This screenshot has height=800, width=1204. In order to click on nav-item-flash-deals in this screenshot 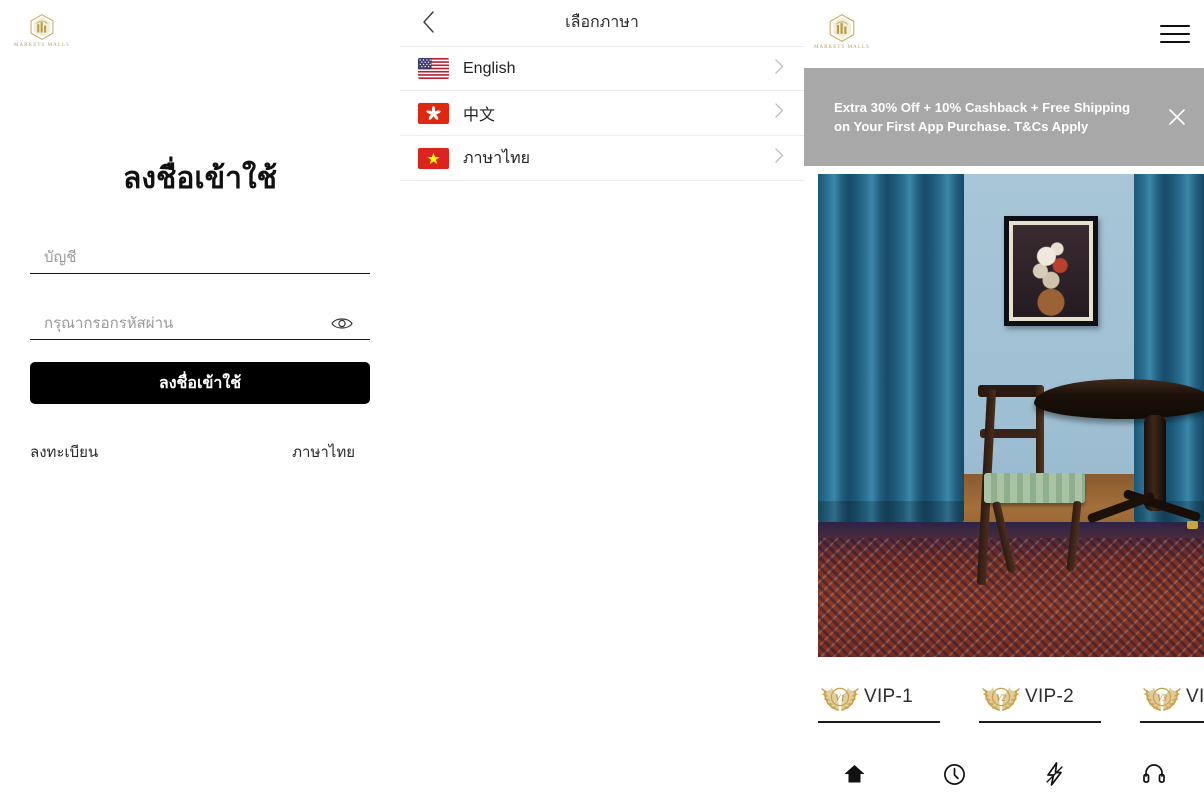, I will do `click(1054, 774)`.